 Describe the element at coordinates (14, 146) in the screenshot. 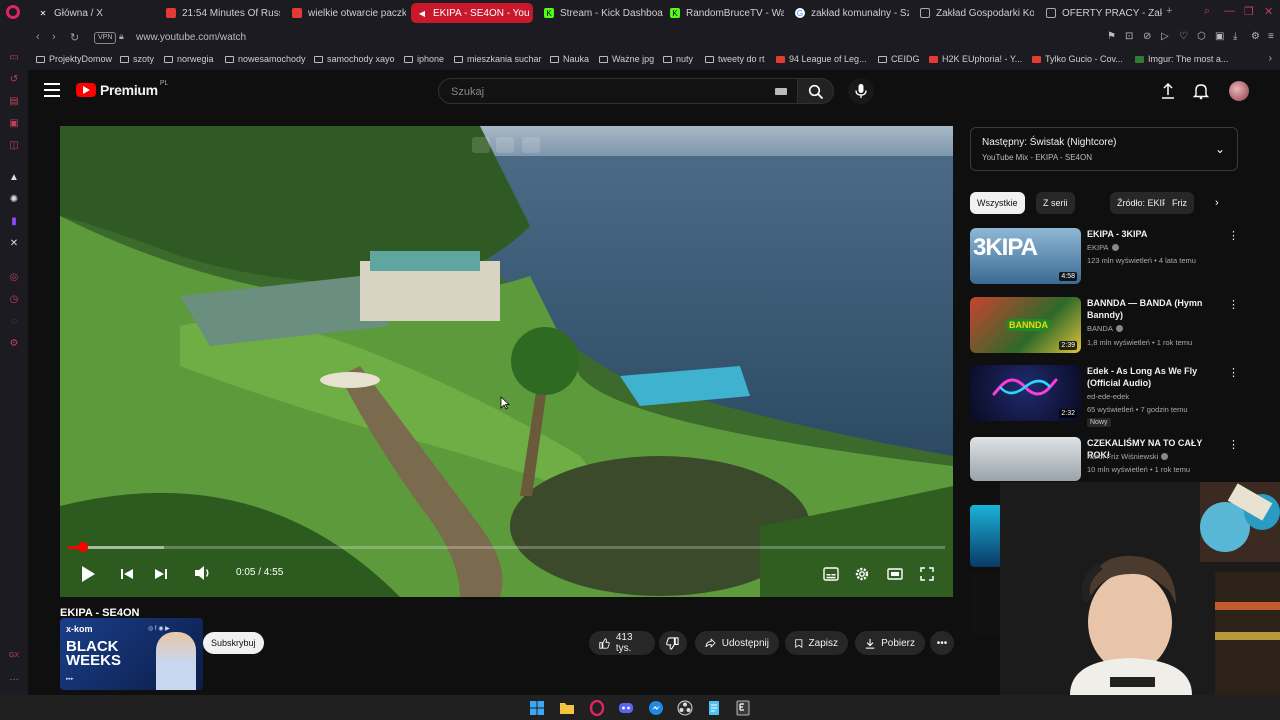

I see `instagram-icon: ◫` at that location.